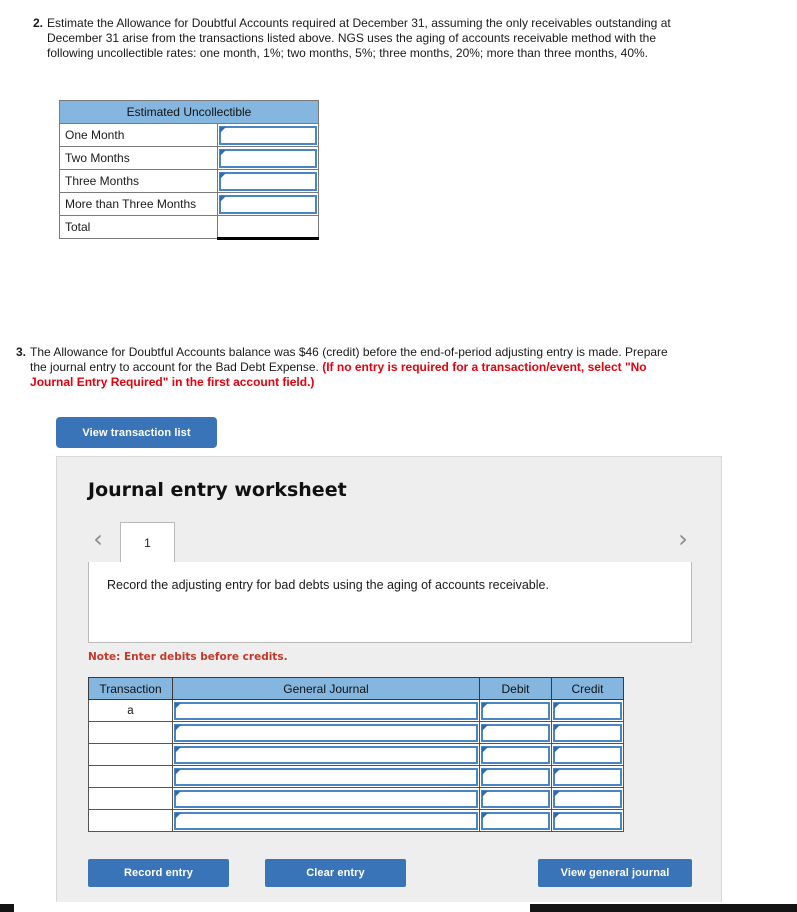 The image size is (797, 912). Describe the element at coordinates (130, 688) in the screenshot. I see `column-header-transaction: Transaction` at that location.